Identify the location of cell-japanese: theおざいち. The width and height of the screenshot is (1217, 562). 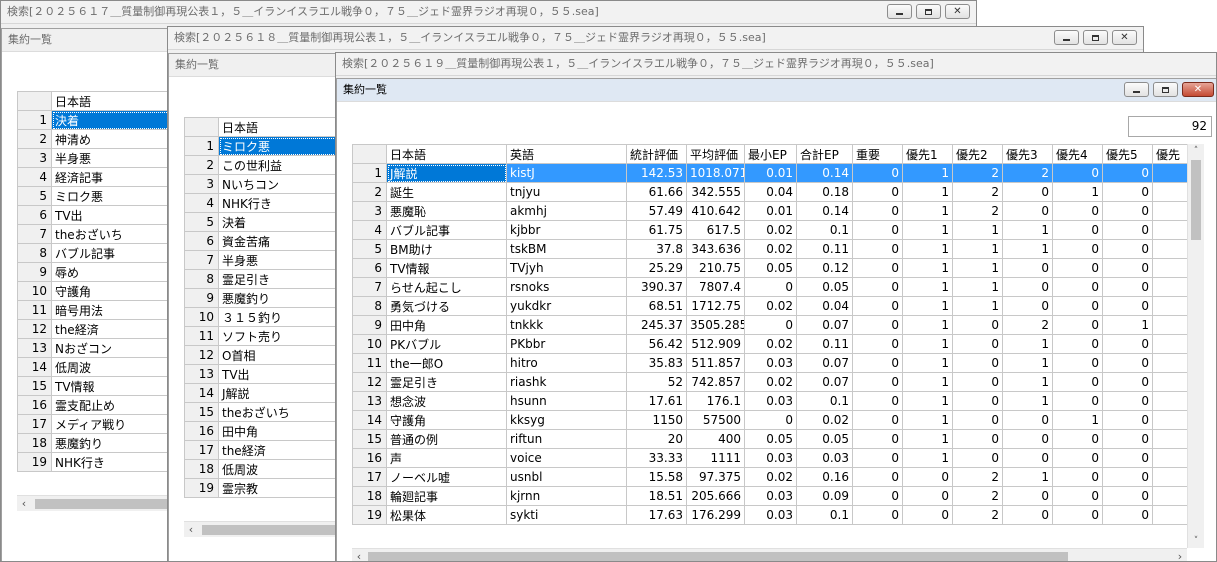
(277, 412).